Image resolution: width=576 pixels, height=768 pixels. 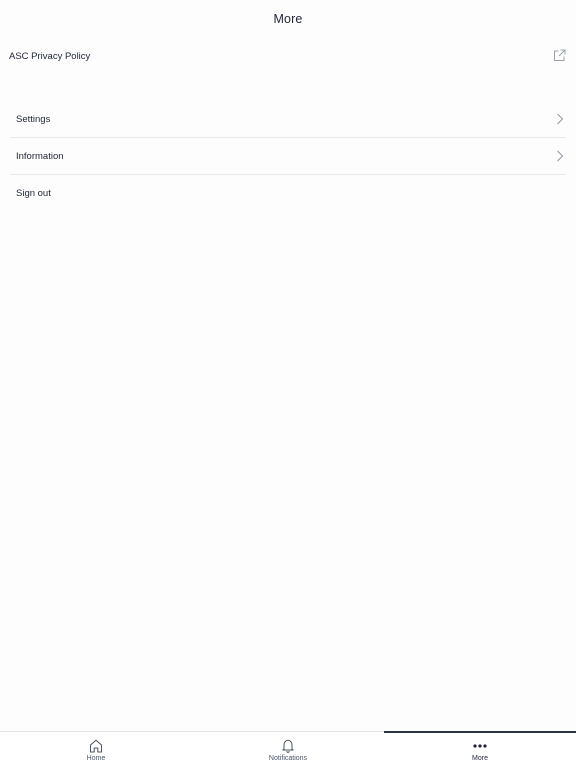 I want to click on menu-item-label: Settings, so click(x=33, y=119).